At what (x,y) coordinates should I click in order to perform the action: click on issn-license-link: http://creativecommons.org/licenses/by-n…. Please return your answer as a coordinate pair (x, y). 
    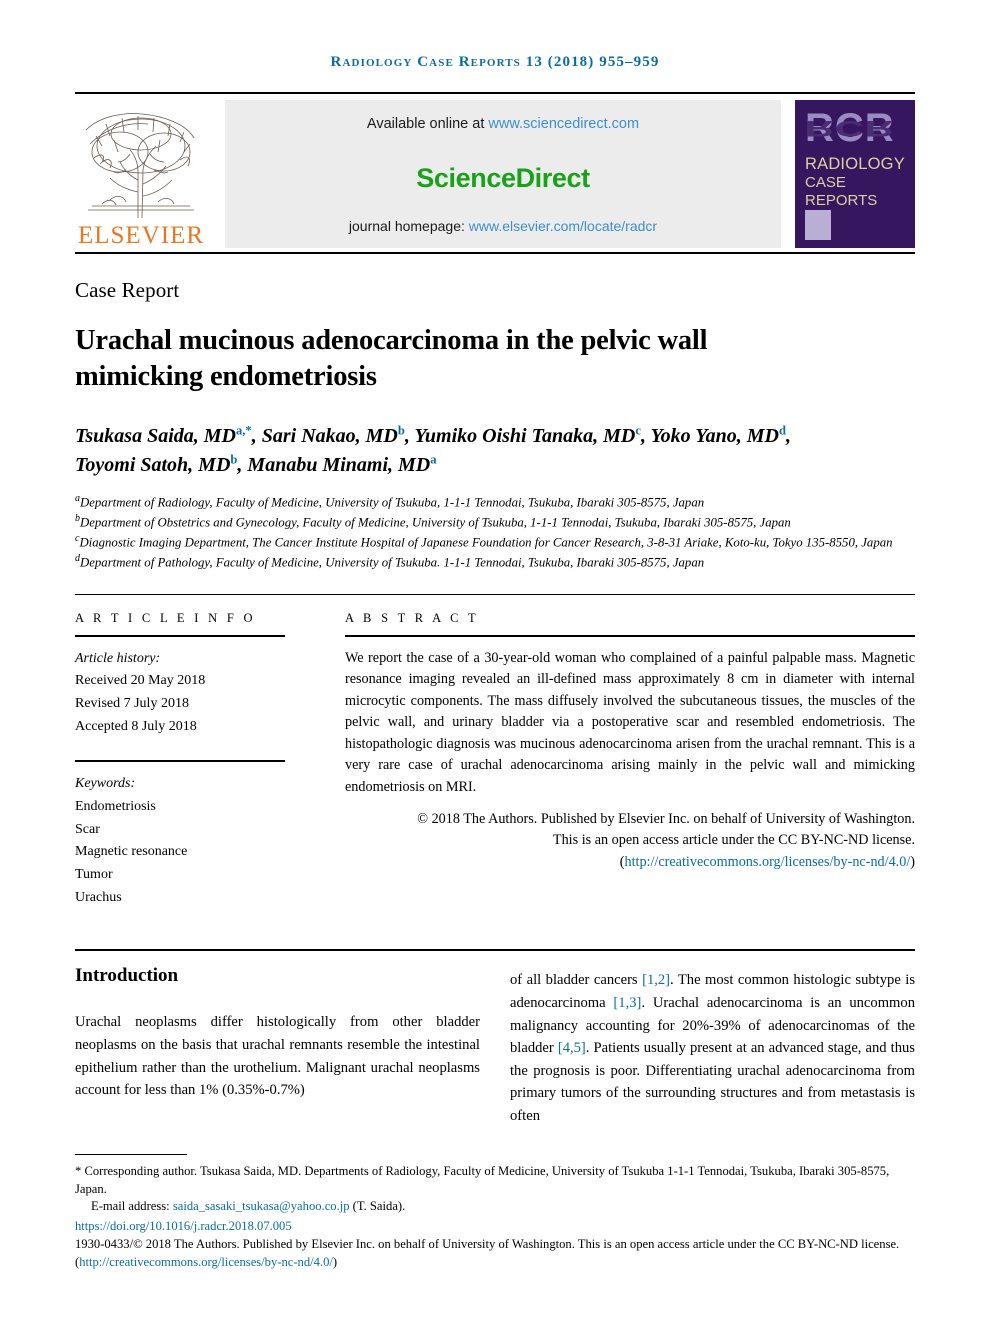
    Looking at the image, I should click on (206, 1262).